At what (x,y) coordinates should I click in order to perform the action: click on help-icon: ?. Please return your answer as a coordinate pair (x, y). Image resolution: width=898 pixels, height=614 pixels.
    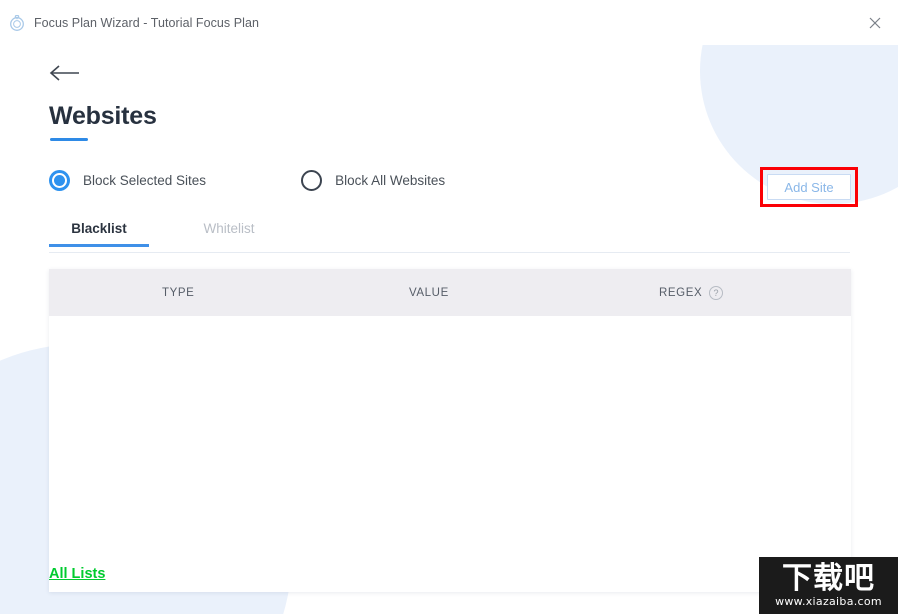
    Looking at the image, I should click on (716, 292).